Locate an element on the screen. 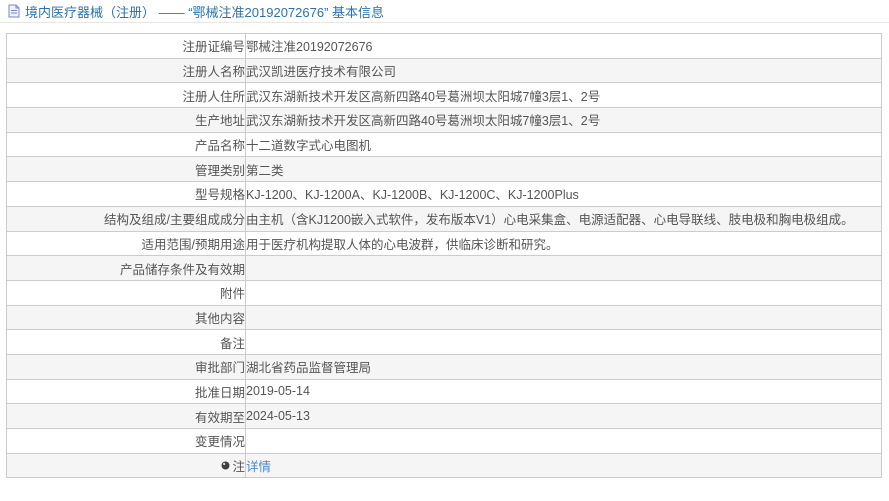 This screenshot has width=889, height=501. field-value: 第二类 is located at coordinates (563, 169).